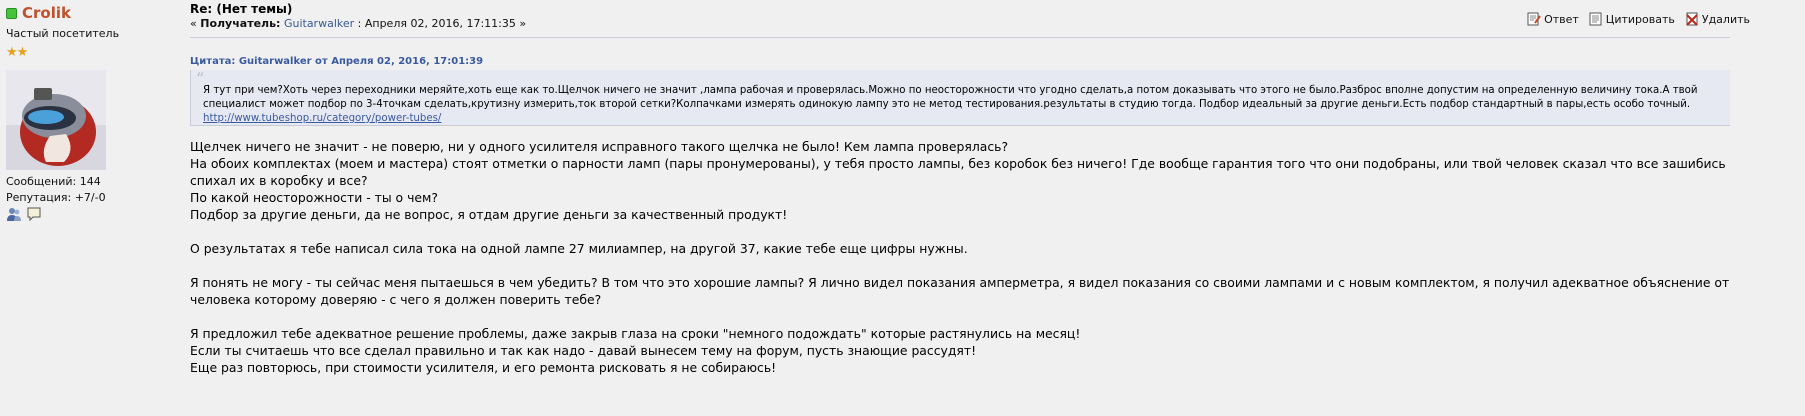  I want to click on quote-button: Цитировать, so click(1632, 19).